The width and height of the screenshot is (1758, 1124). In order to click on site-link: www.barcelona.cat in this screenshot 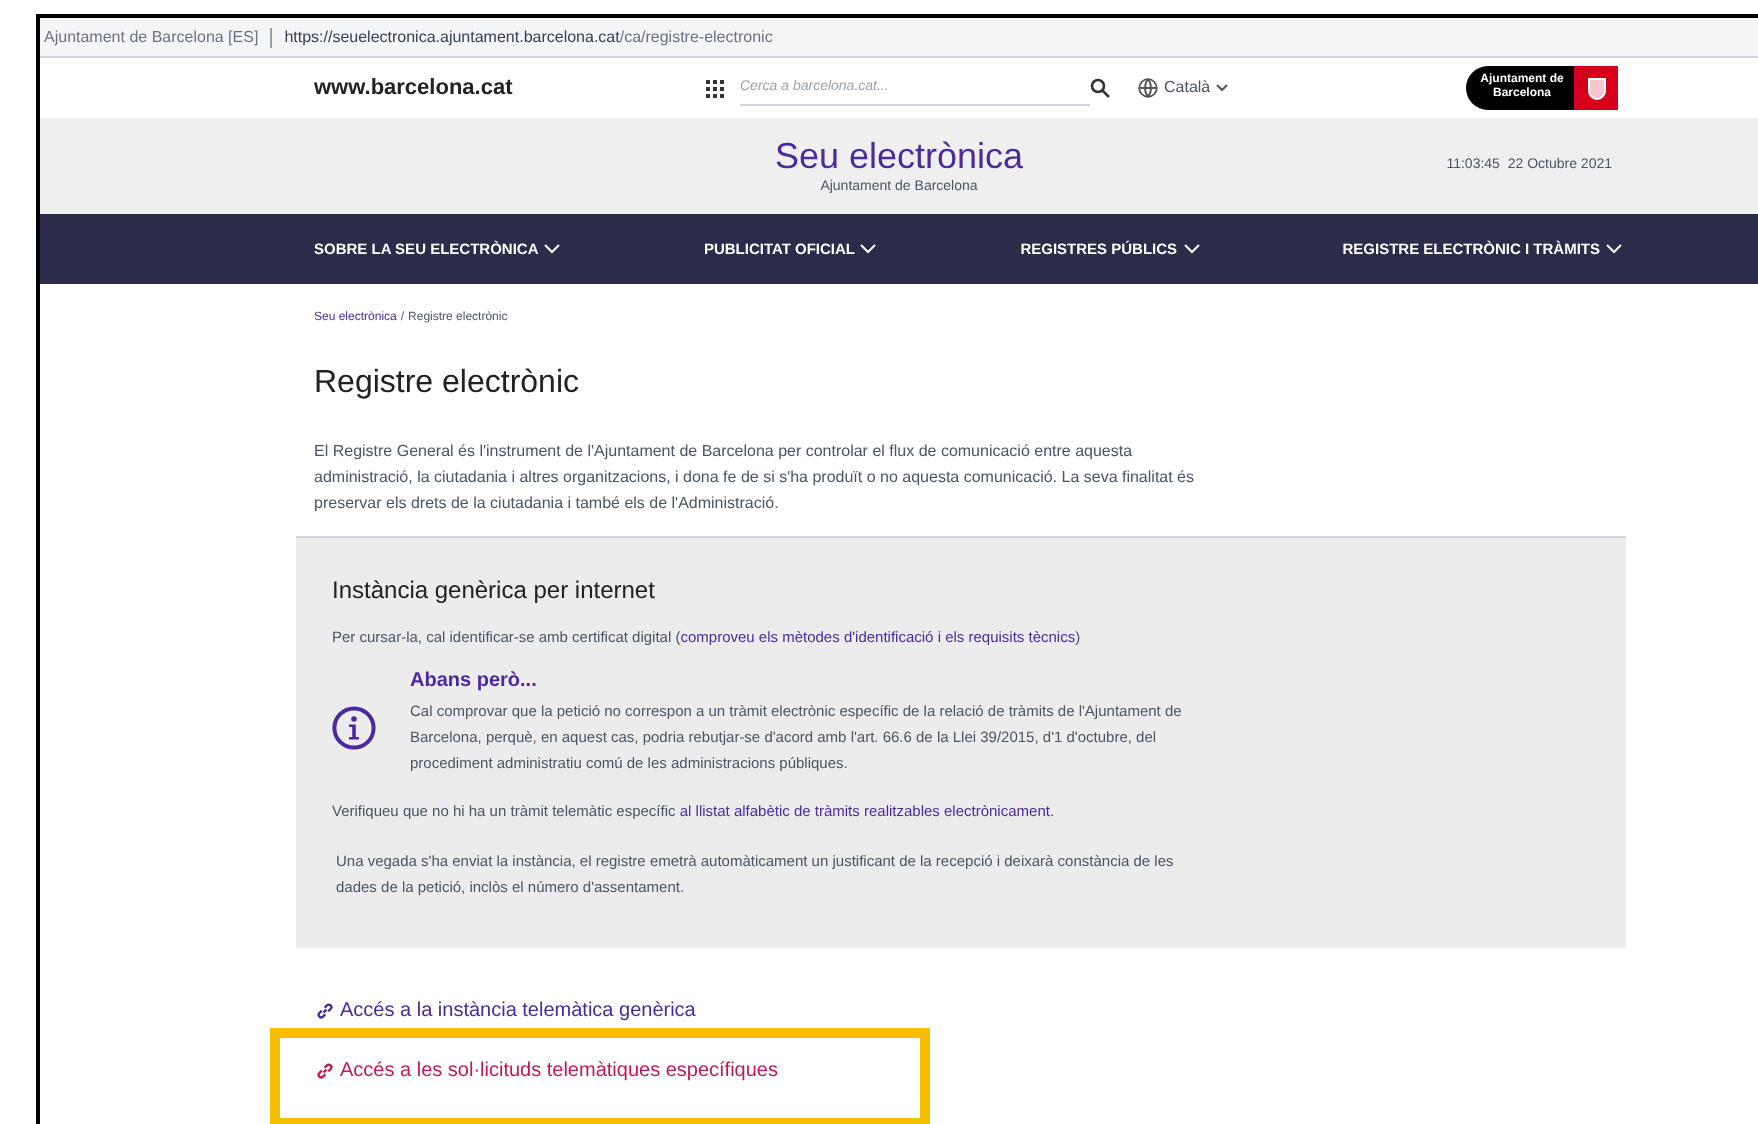, I will do `click(510, 88)`.